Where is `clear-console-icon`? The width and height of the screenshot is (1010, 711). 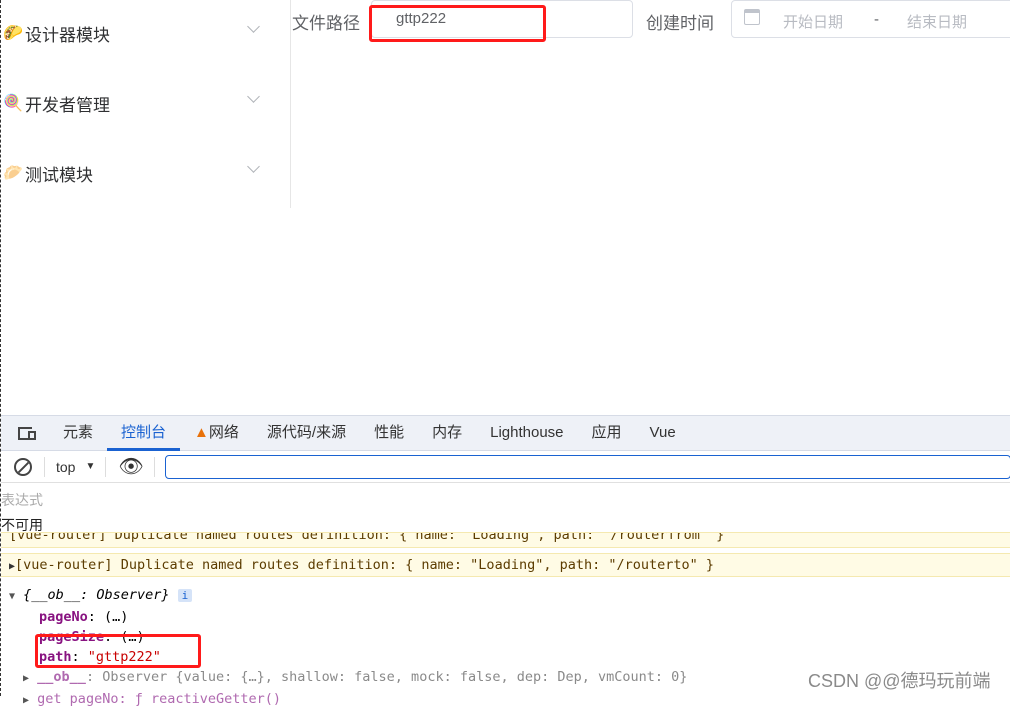 clear-console-icon is located at coordinates (23, 466).